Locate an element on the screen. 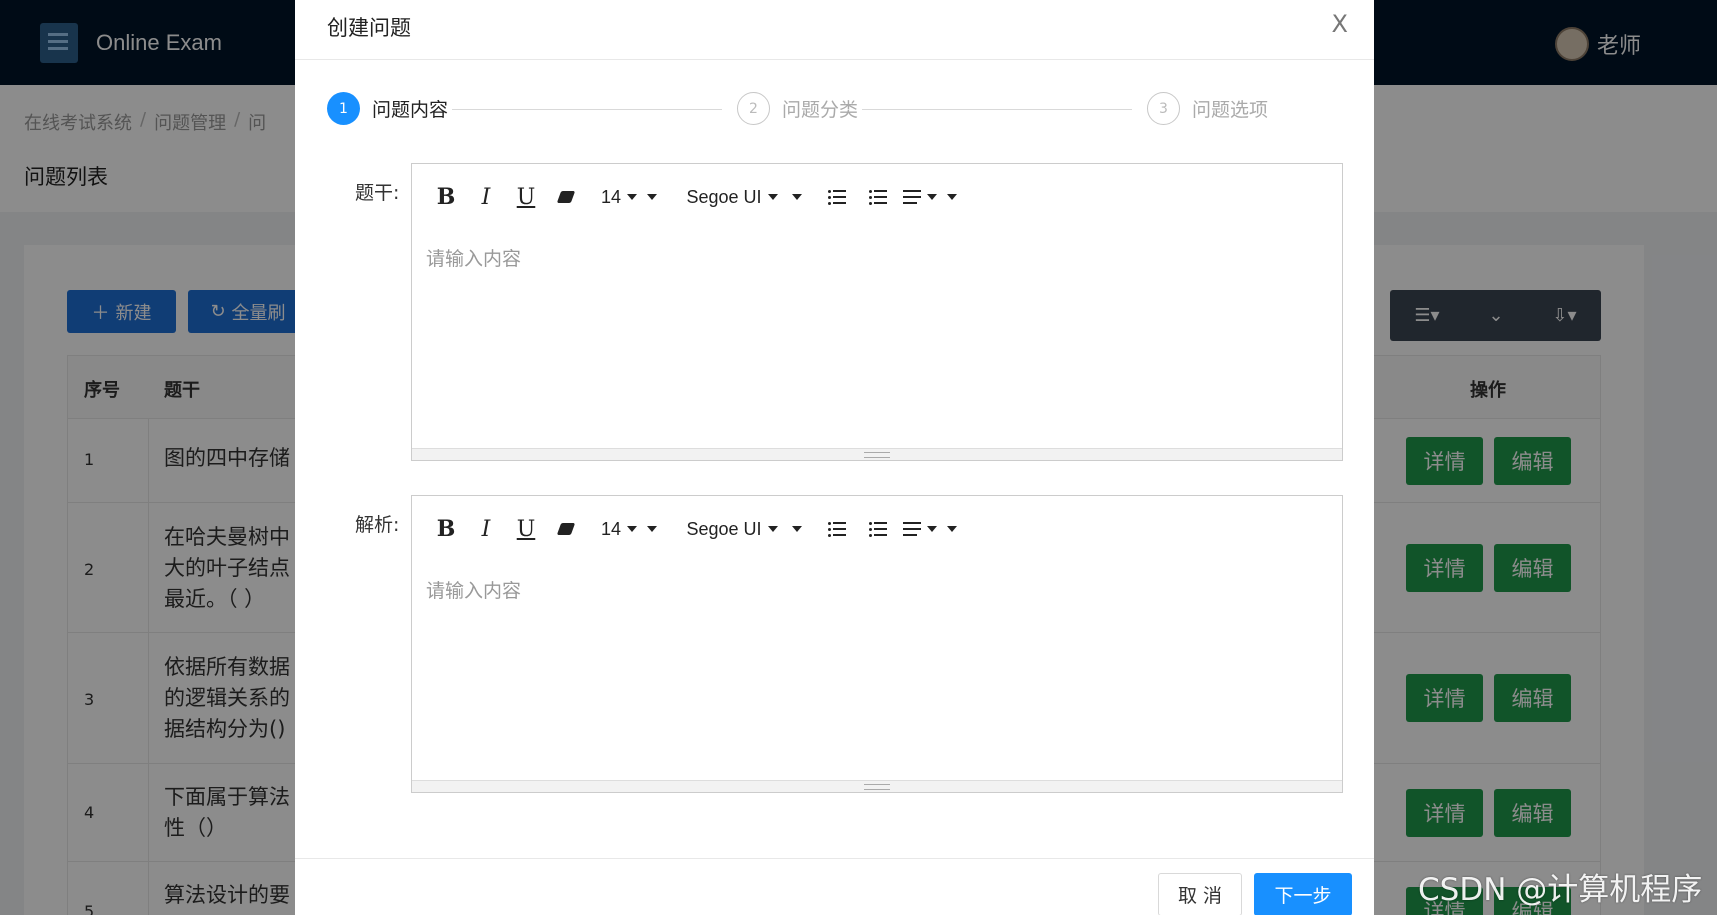  watermark: CSDN @计算机程序 is located at coordinates (1560, 890).